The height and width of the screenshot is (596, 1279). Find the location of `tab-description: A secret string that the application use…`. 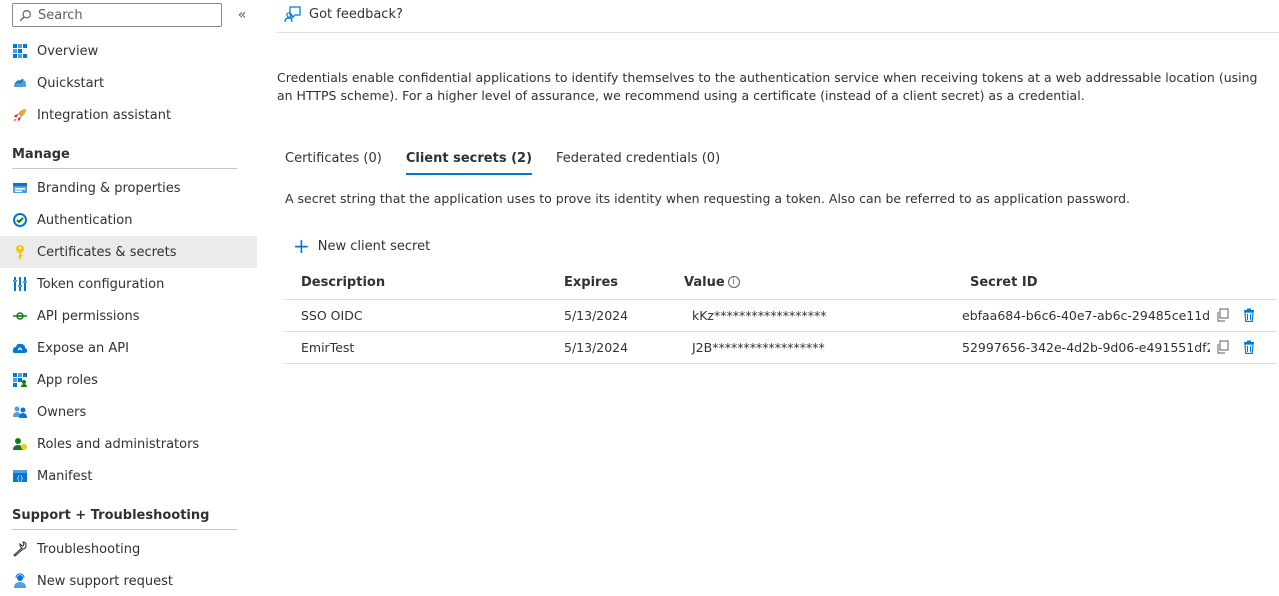

tab-description: A secret string that the application use… is located at coordinates (708, 198).